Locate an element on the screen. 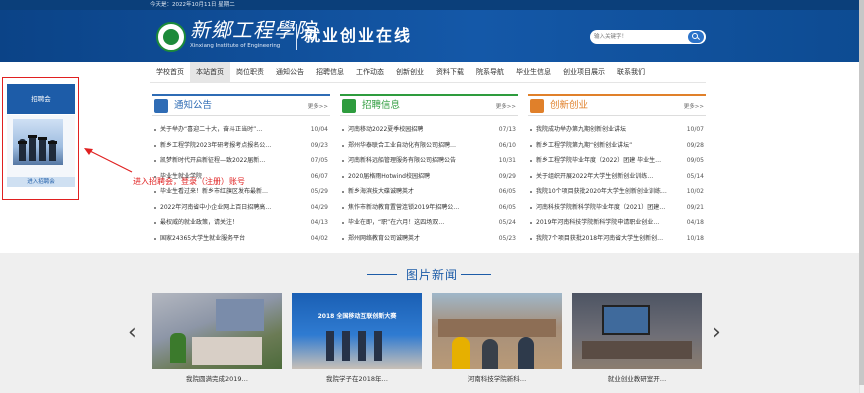 The height and width of the screenshot is (393, 864). graduates-image is located at coordinates (38, 142).